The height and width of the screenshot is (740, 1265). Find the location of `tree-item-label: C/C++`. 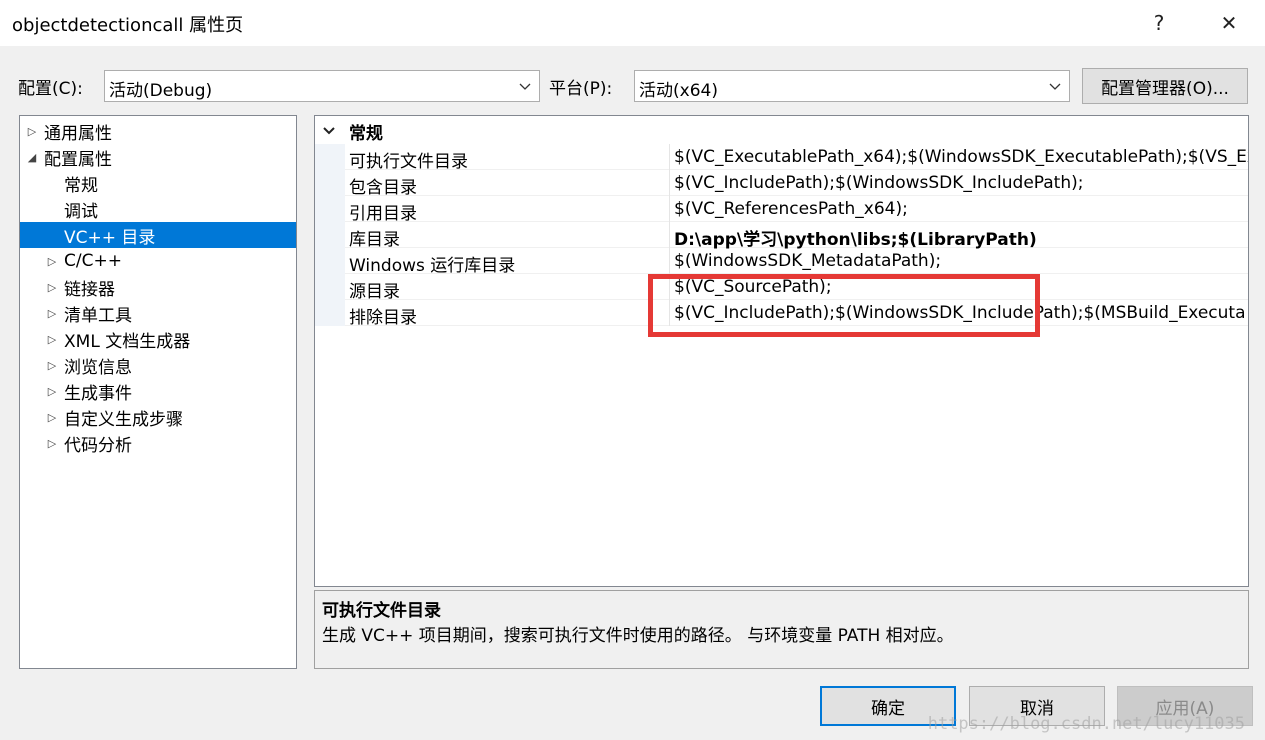

tree-item-label: C/C++ is located at coordinates (93, 261).